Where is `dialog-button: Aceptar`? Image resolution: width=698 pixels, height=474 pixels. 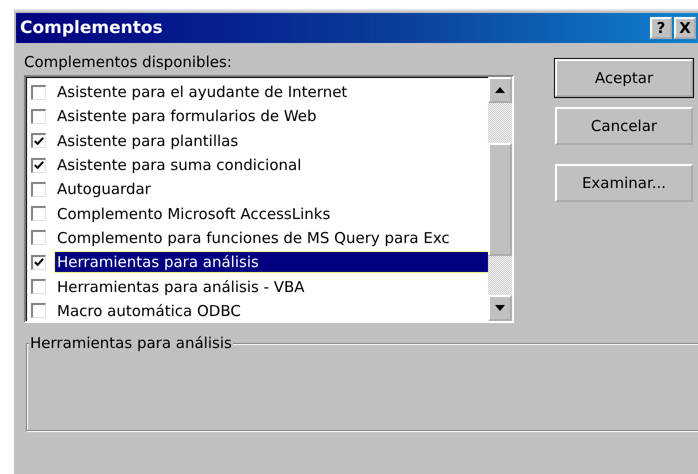
dialog-button: Aceptar is located at coordinates (624, 78).